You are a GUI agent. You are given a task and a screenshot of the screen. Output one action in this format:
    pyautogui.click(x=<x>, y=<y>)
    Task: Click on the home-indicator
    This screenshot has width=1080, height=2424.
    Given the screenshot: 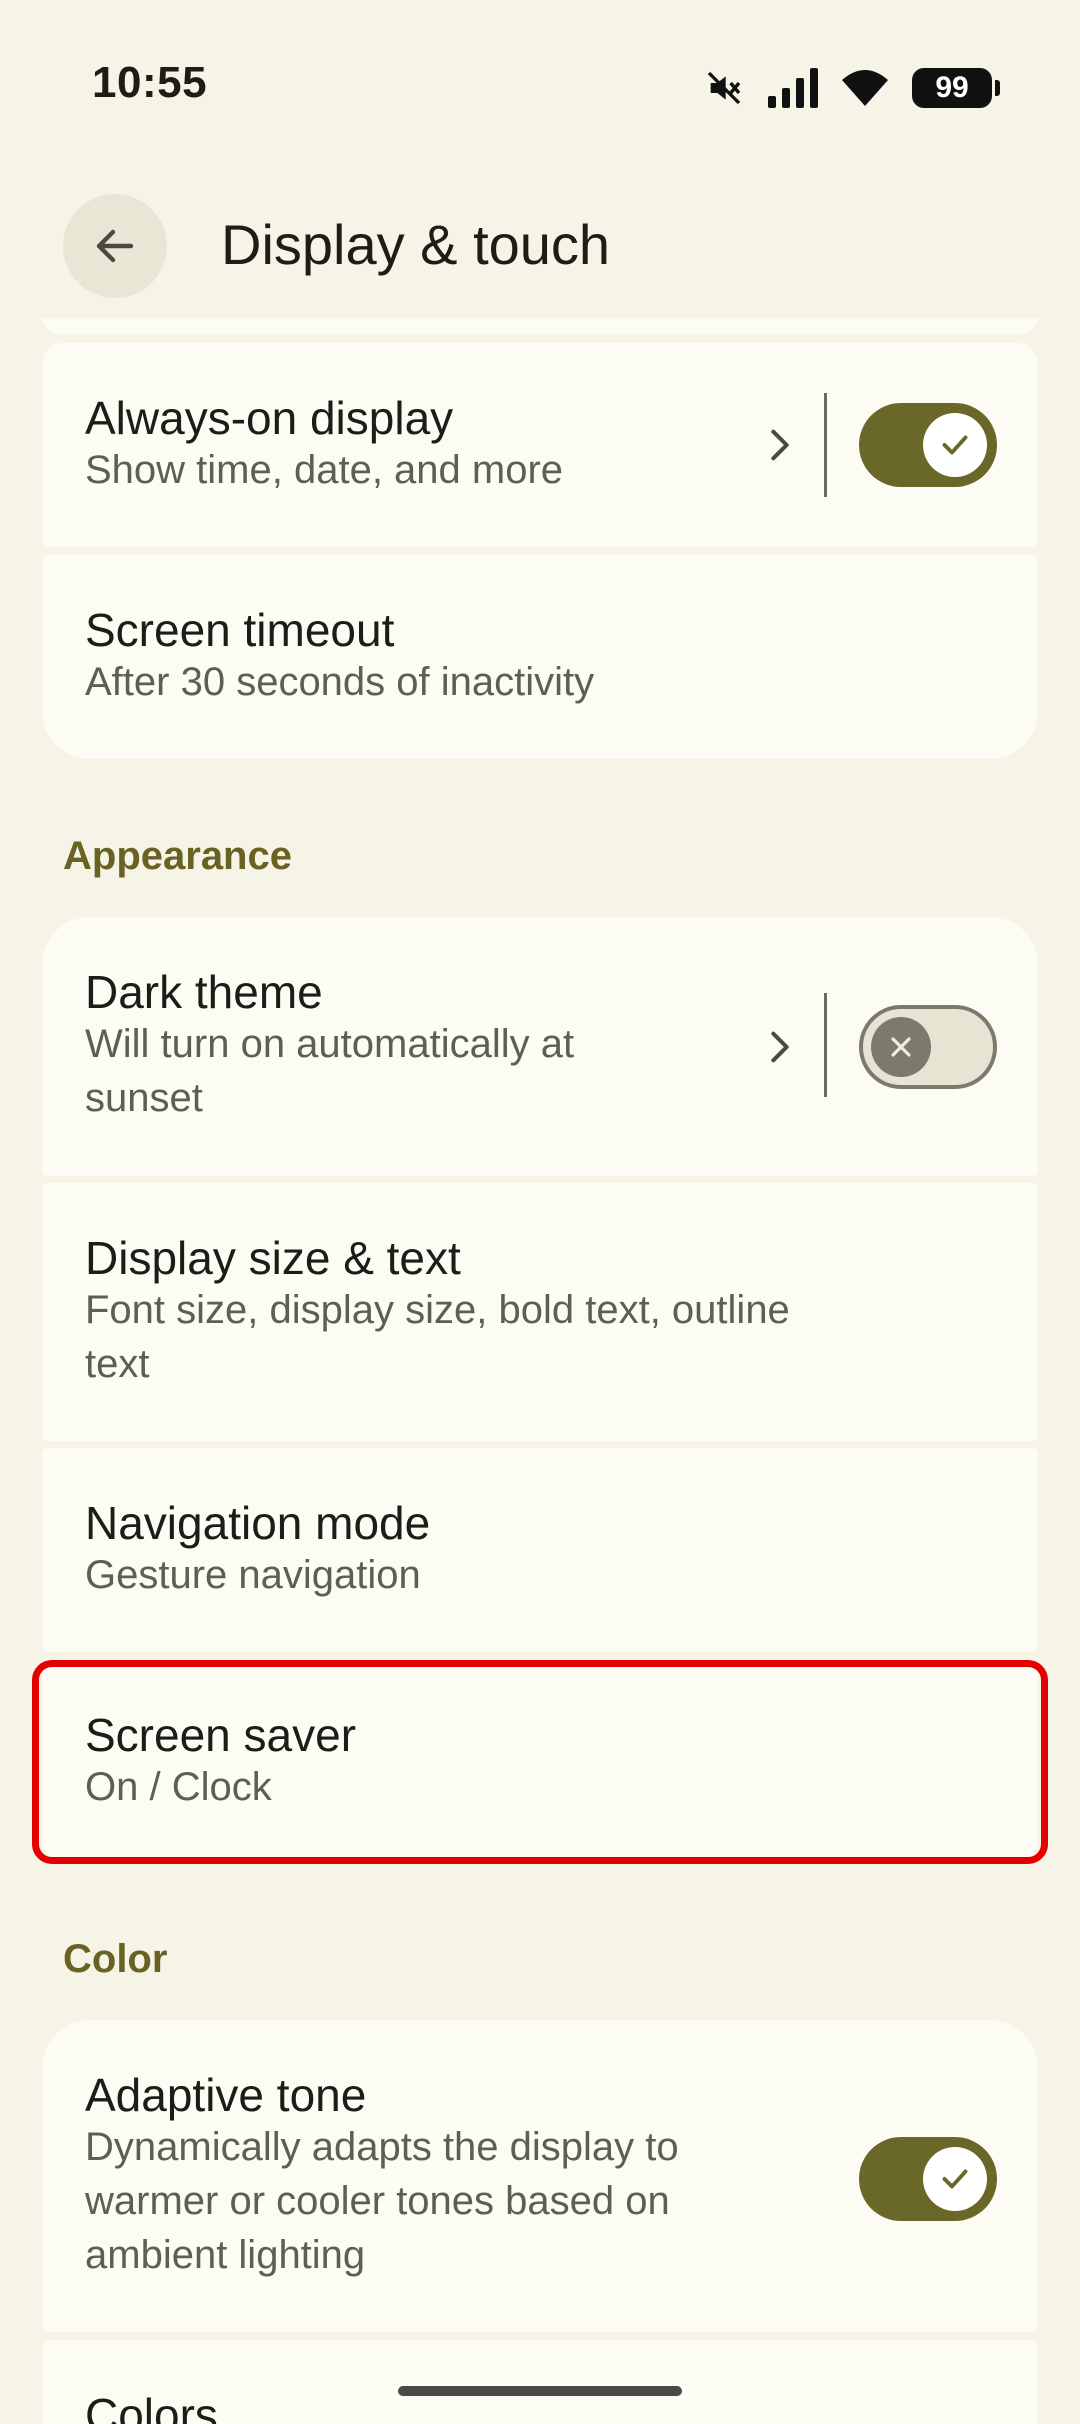 What is the action you would take?
    pyautogui.click(x=540, y=2391)
    